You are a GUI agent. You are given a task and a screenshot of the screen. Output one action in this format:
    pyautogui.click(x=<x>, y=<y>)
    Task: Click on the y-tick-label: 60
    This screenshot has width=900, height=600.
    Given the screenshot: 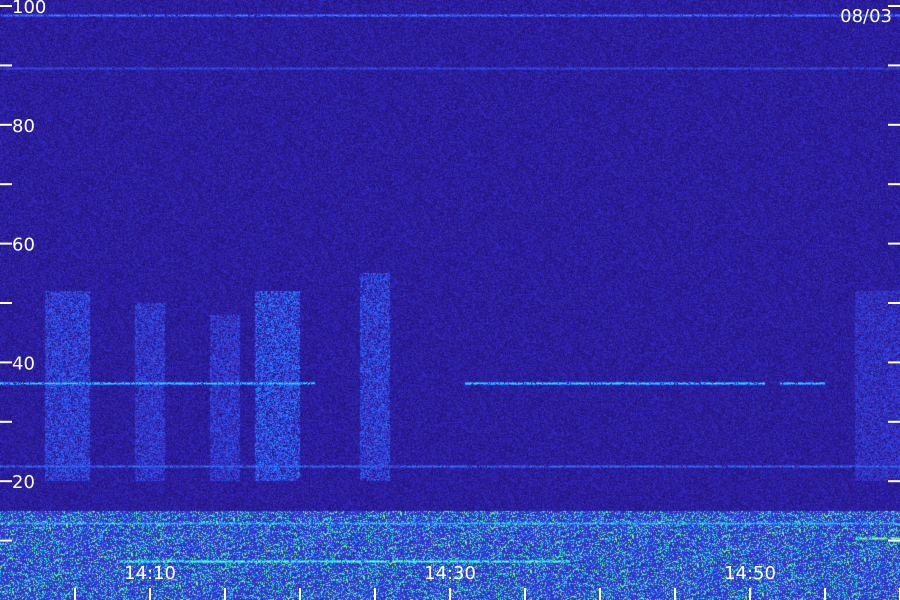 What is the action you would take?
    pyautogui.click(x=23, y=245)
    